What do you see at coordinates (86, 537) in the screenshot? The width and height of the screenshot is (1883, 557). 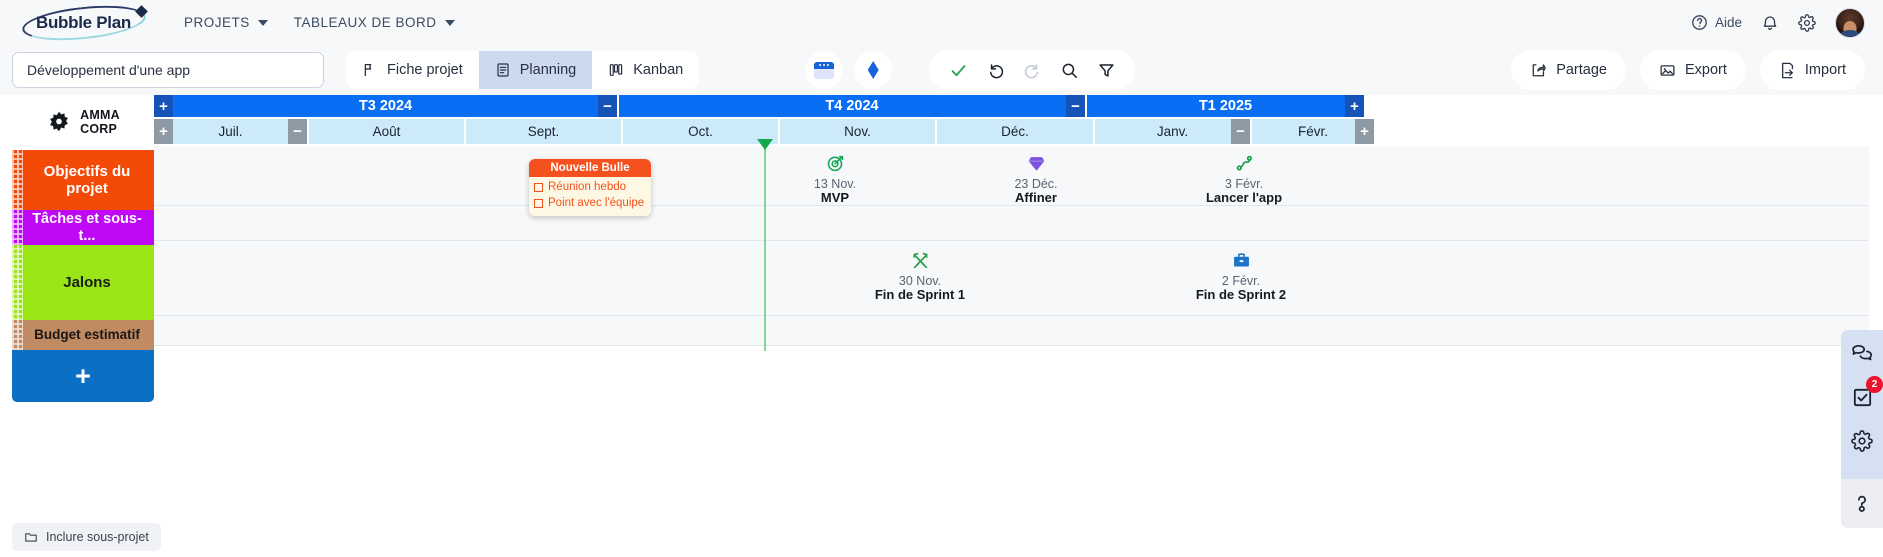 I see `include-subproject-toggle: Inclure sous-projet` at bounding box center [86, 537].